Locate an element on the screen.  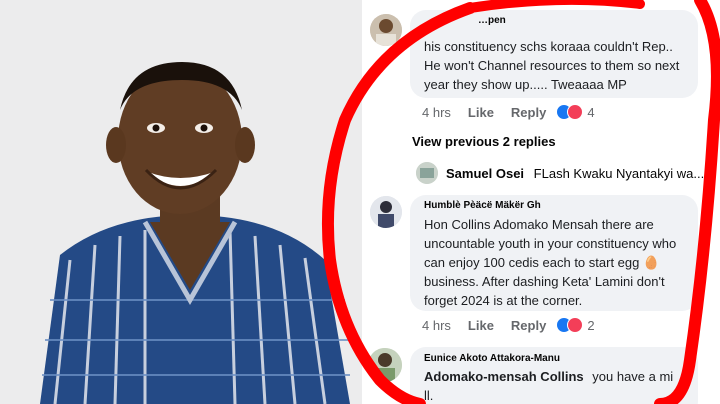
comment-meta: 4 hrs Like Reply 2 is located at coordinates (508, 325).